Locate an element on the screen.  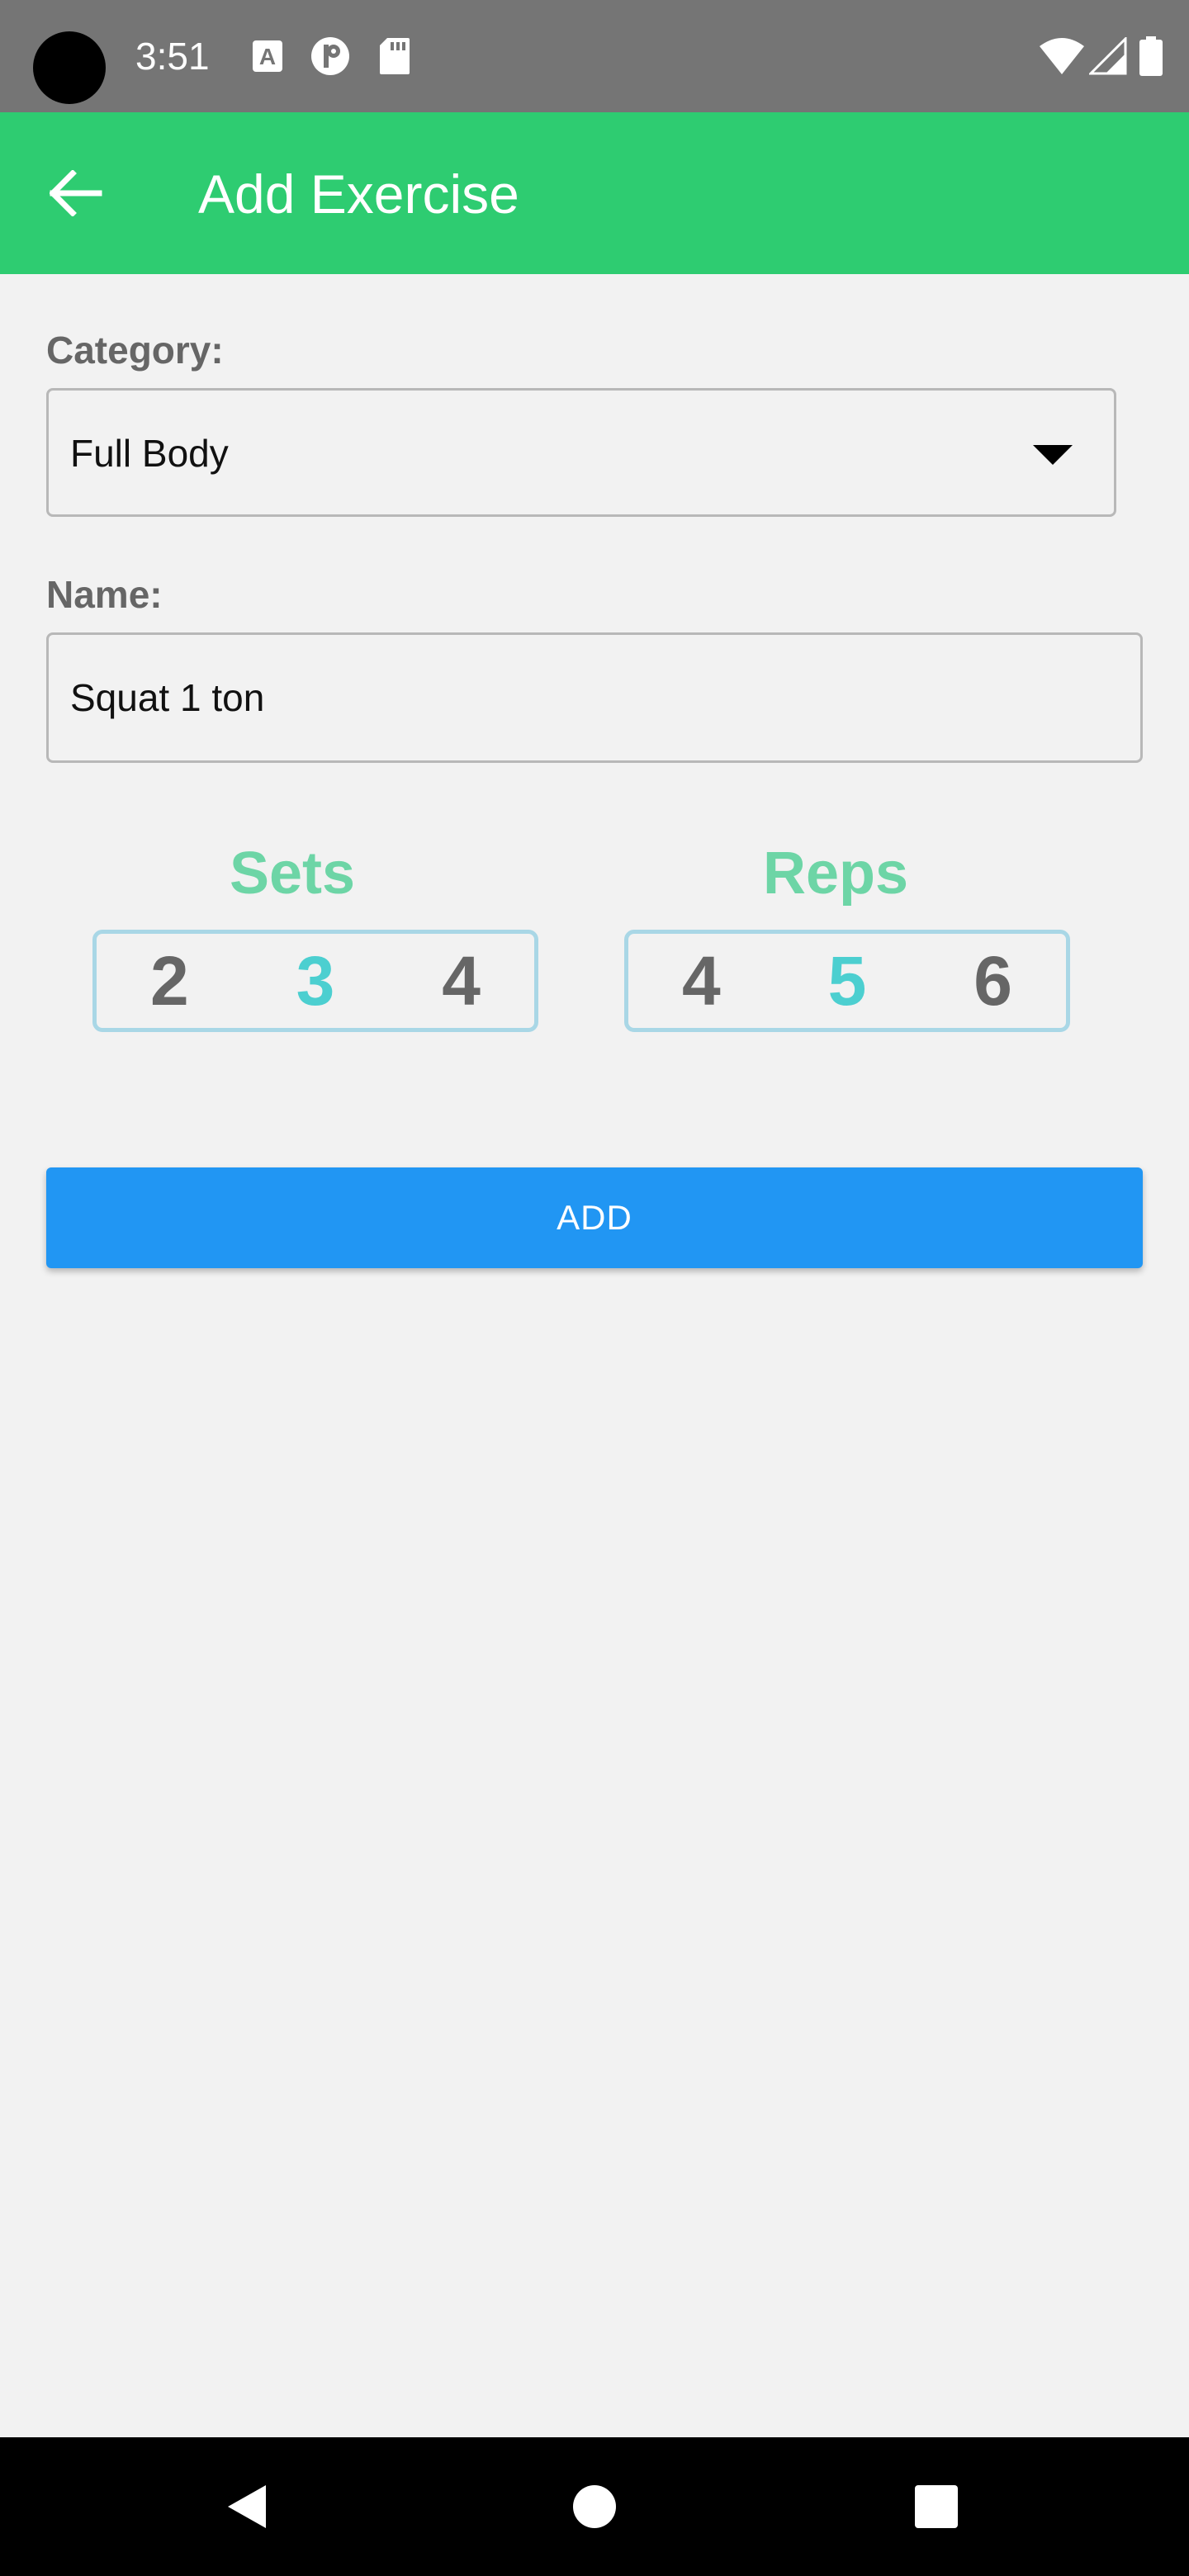
sets-number-picker: 2 3 4 is located at coordinates (315, 981).